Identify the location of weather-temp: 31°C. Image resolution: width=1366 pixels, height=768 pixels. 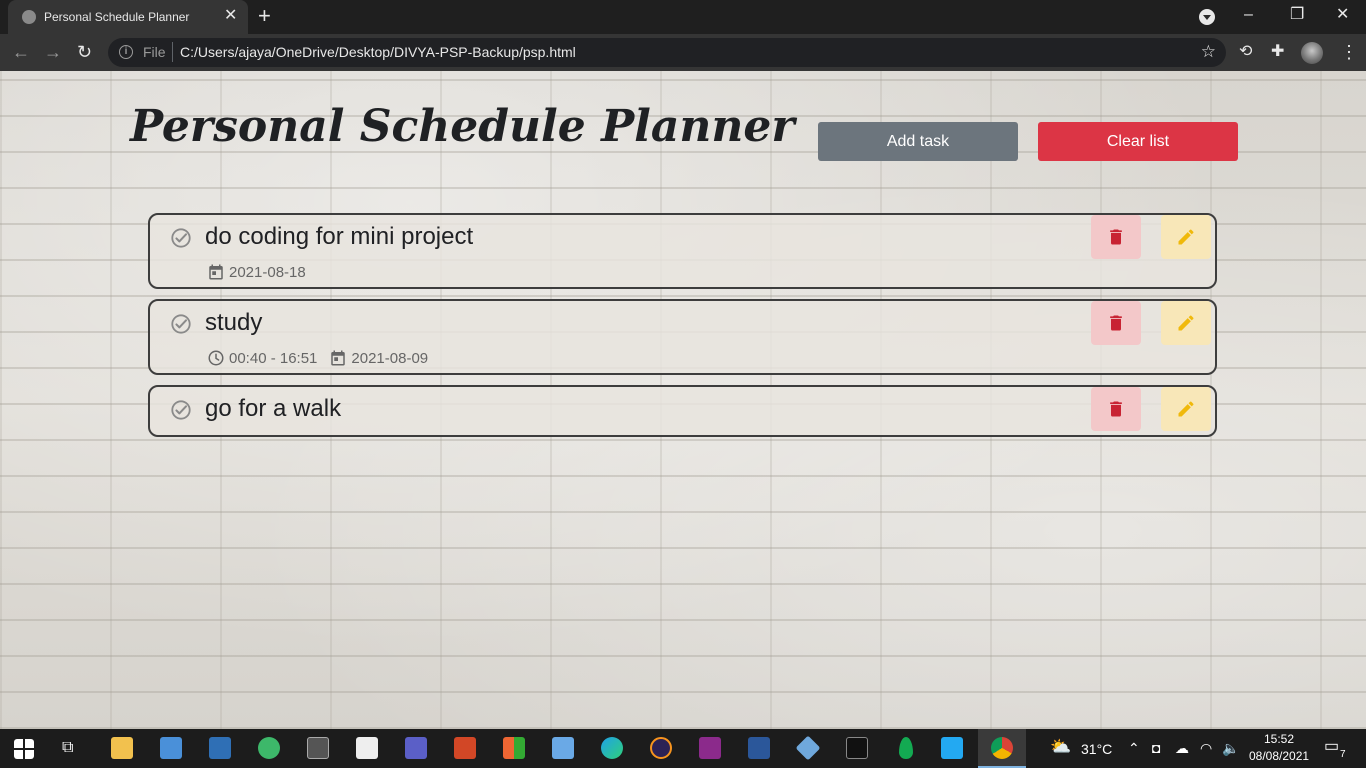
(1096, 749).